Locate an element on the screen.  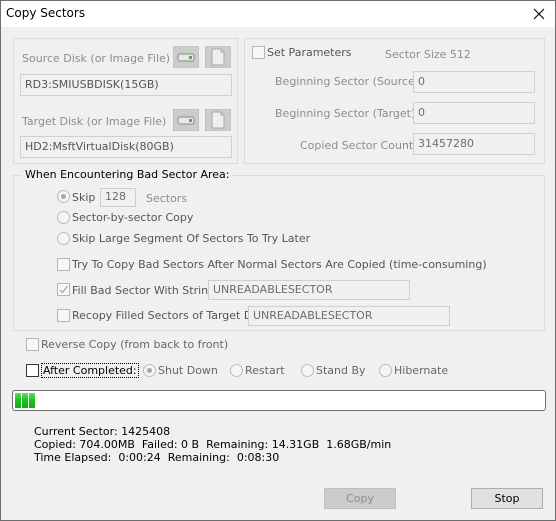
source-disk-button is located at coordinates (186, 57).